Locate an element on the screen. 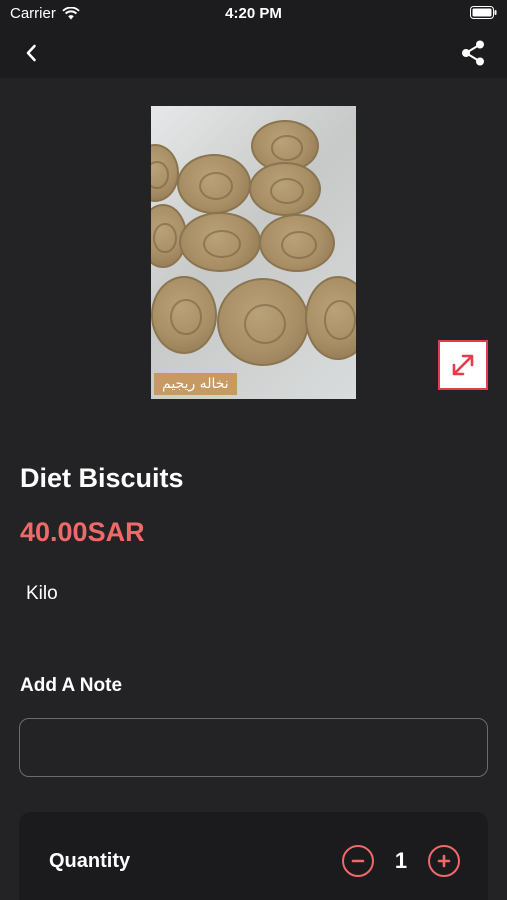 The image size is (507, 900). image-caption: نخاله ريجيم is located at coordinates (195, 384).